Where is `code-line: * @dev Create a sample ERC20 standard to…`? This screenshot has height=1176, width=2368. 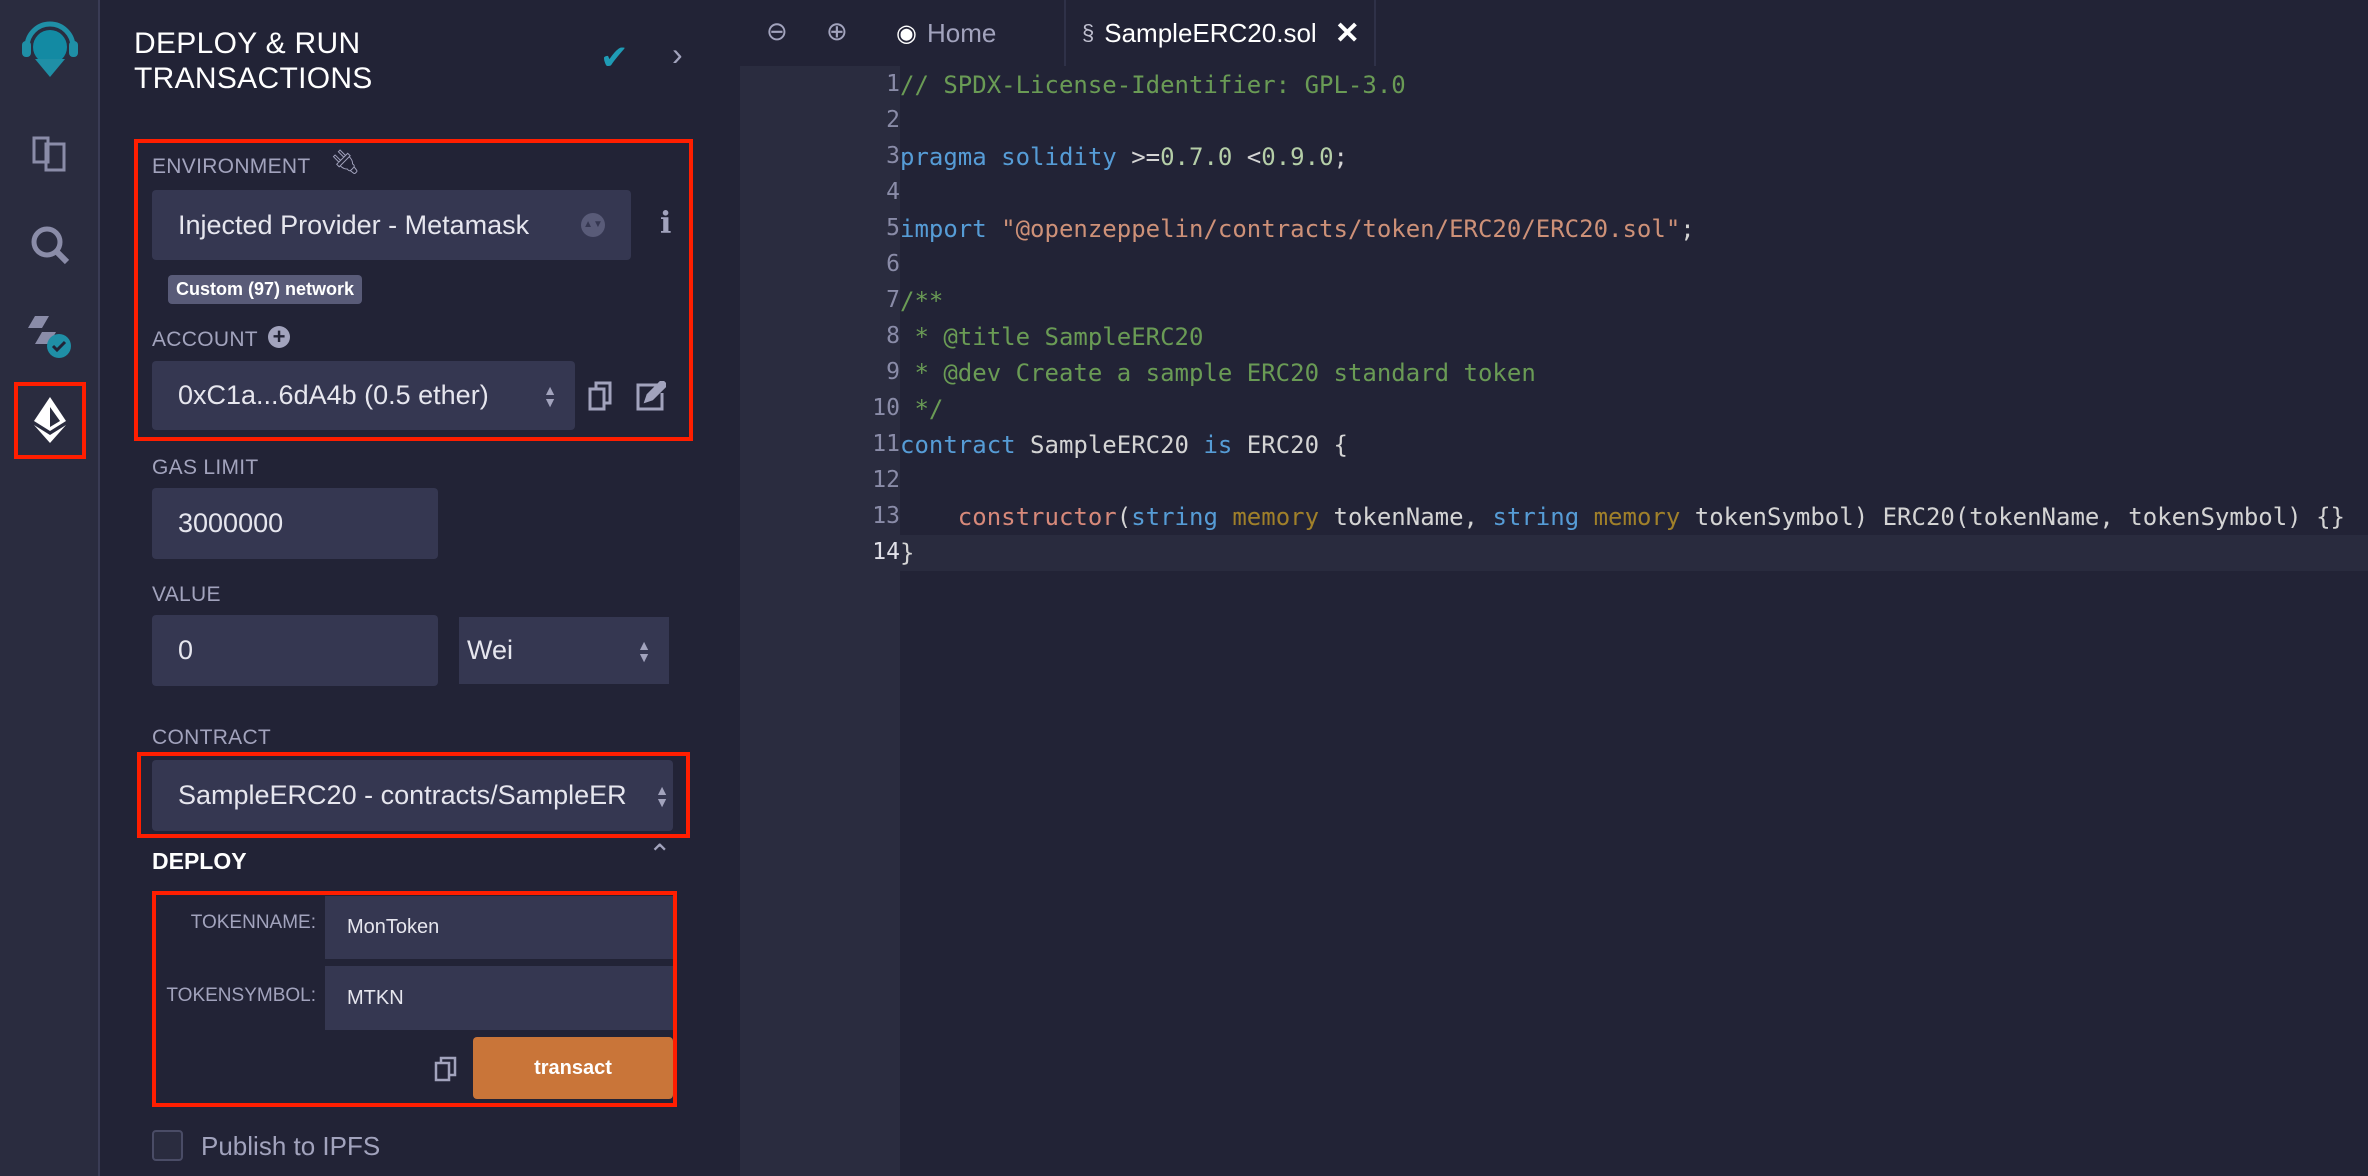
code-line: * @dev Create a sample ERC20 standard to… is located at coordinates (1218, 373).